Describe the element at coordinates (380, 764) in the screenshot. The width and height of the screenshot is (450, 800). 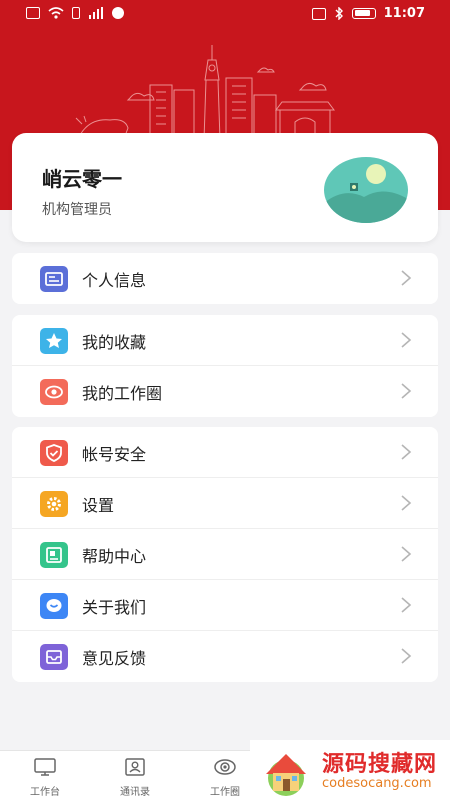
I see `watermark-title: 源码搜藏网` at that location.